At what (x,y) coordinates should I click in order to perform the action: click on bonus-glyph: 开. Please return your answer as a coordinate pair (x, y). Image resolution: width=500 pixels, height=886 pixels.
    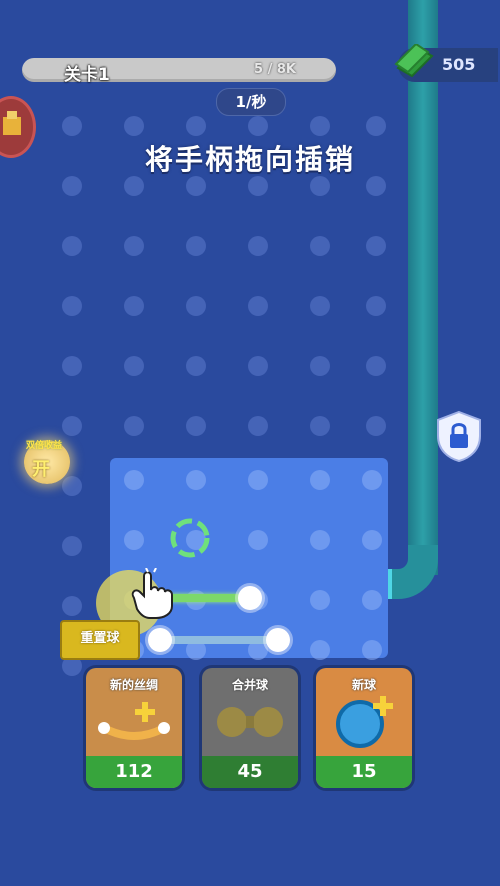
    Looking at the image, I should click on (41, 469).